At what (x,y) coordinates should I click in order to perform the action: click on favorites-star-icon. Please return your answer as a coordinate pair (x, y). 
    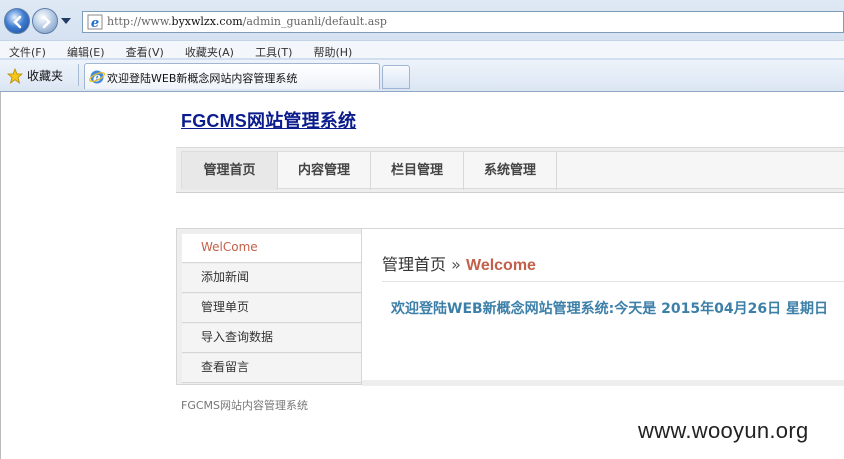
    Looking at the image, I should click on (15, 76).